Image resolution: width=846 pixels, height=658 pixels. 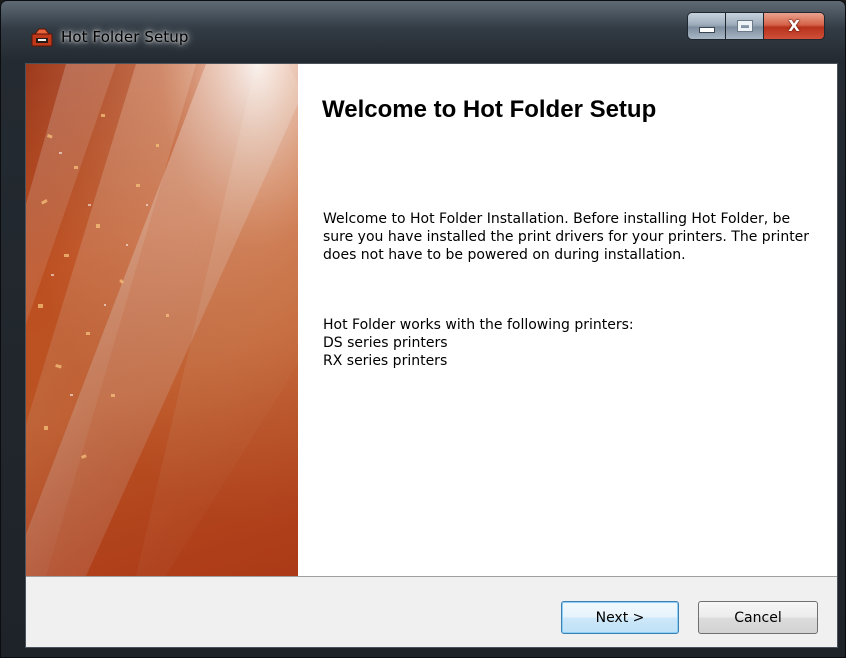 I want to click on wizard-footer: Next > Cancel, so click(x=431, y=611).